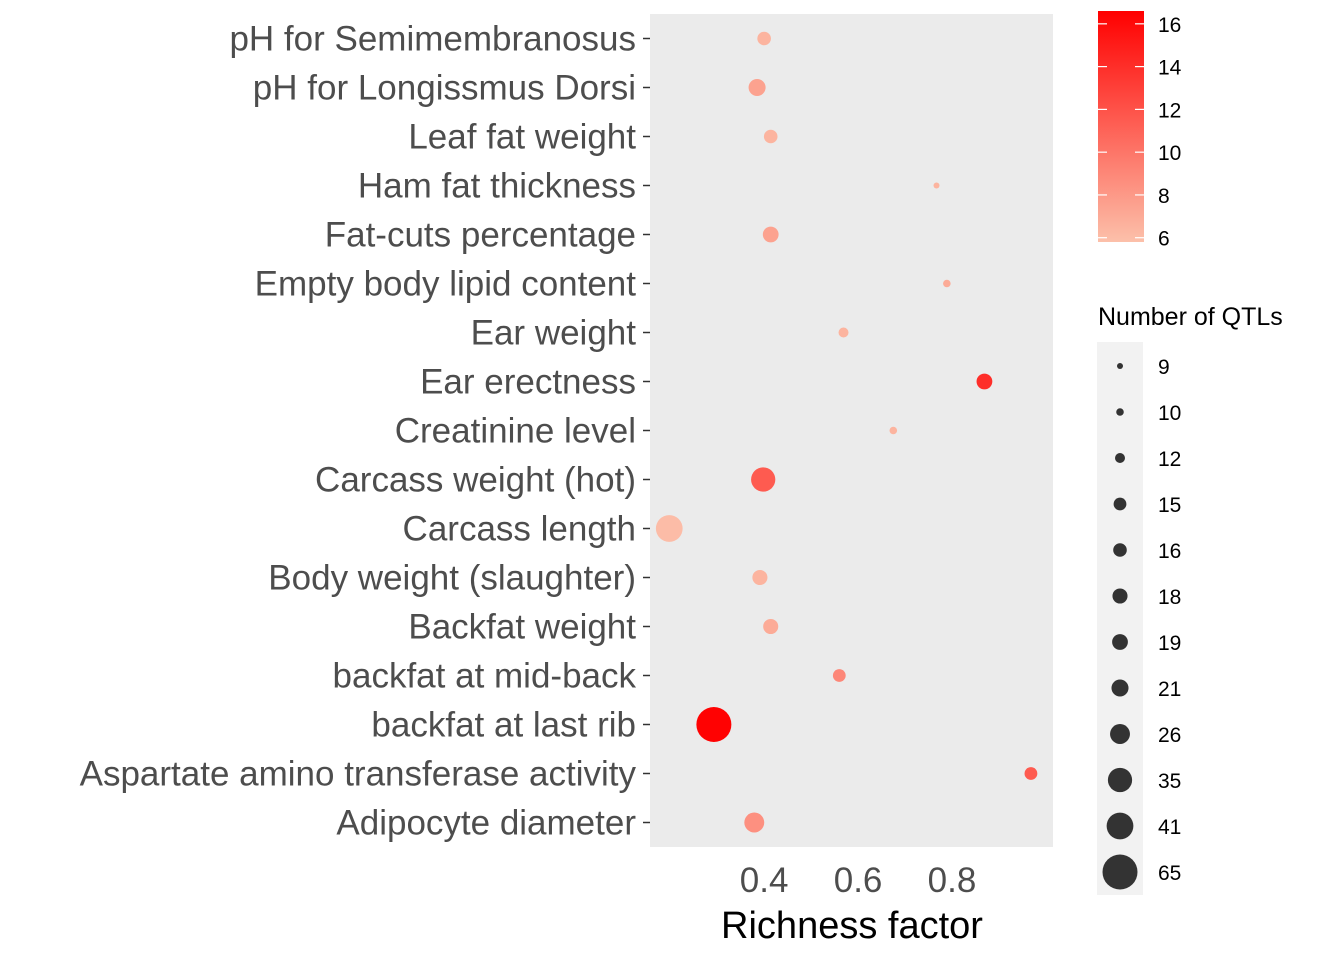  Describe the element at coordinates (358, 774) in the screenshot. I see `y-tick-label: Aspartate amino transferase activity` at that location.